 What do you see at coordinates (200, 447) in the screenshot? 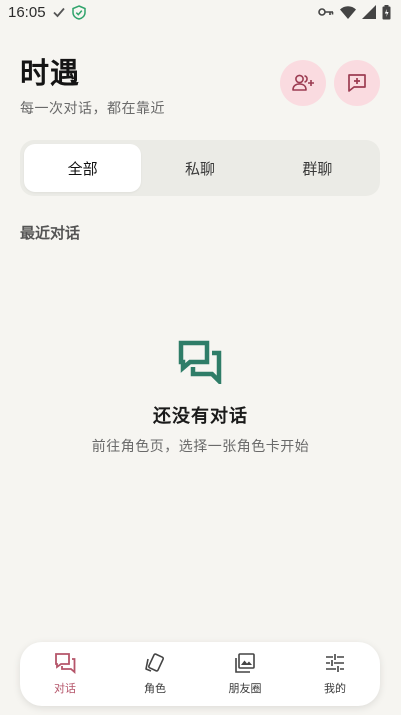
I see `empty-state-description: 前往角色页，选择一张角色卡开始` at bounding box center [200, 447].